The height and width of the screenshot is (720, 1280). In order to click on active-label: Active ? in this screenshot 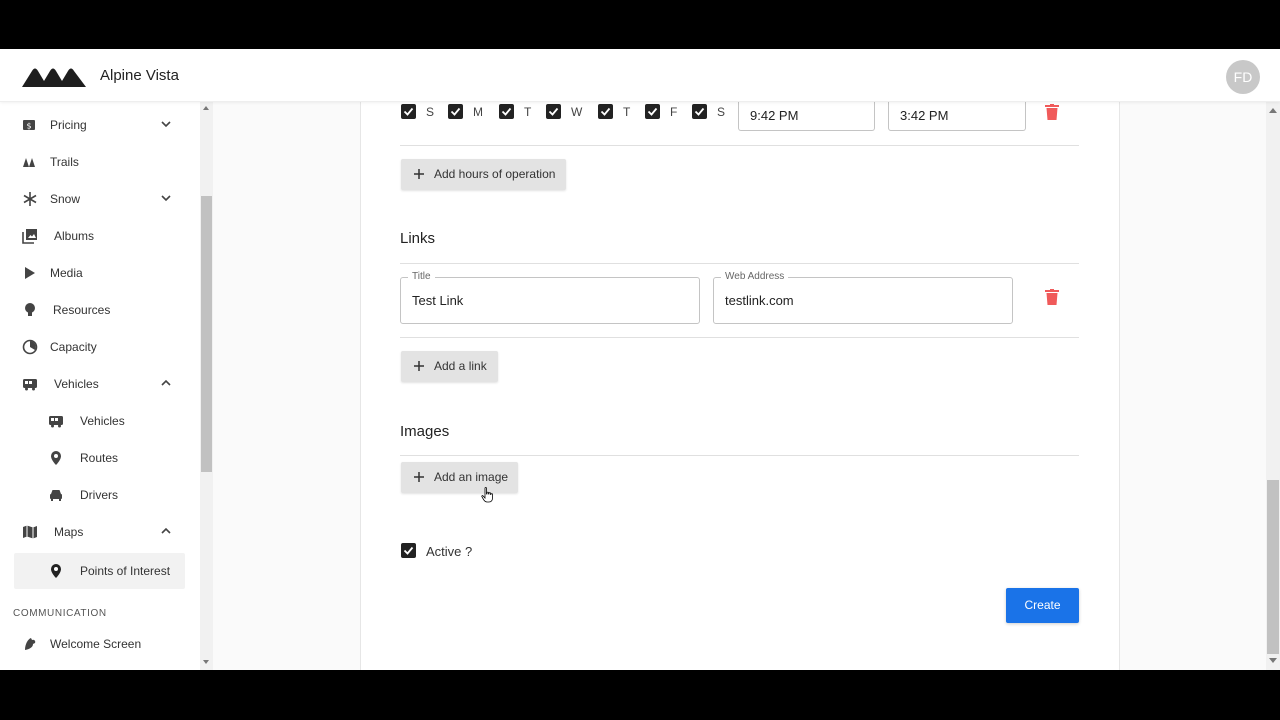, I will do `click(449, 551)`.